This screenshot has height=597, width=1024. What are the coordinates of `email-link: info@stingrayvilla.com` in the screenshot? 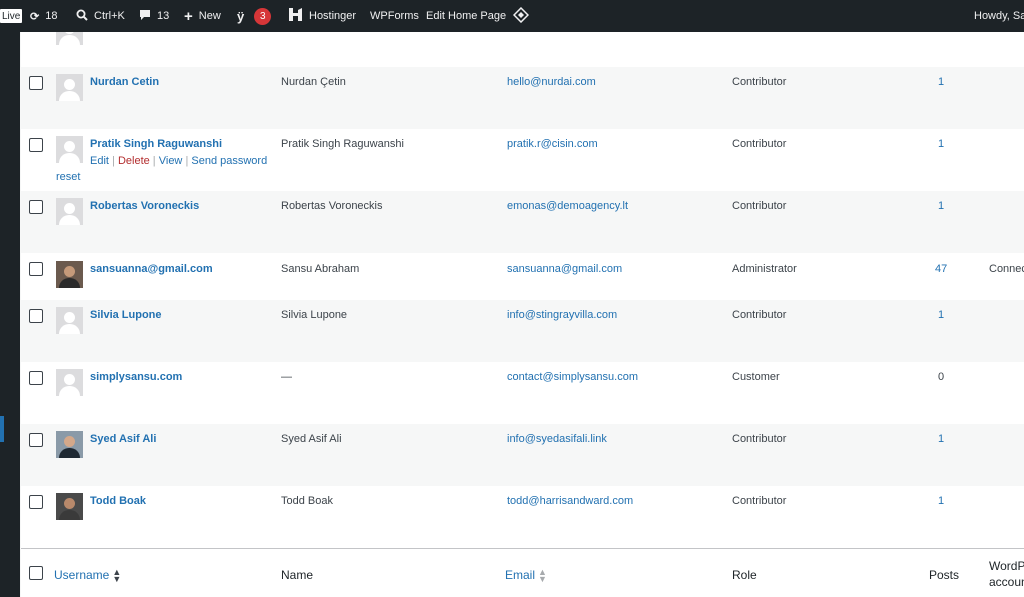 It's located at (562, 315).